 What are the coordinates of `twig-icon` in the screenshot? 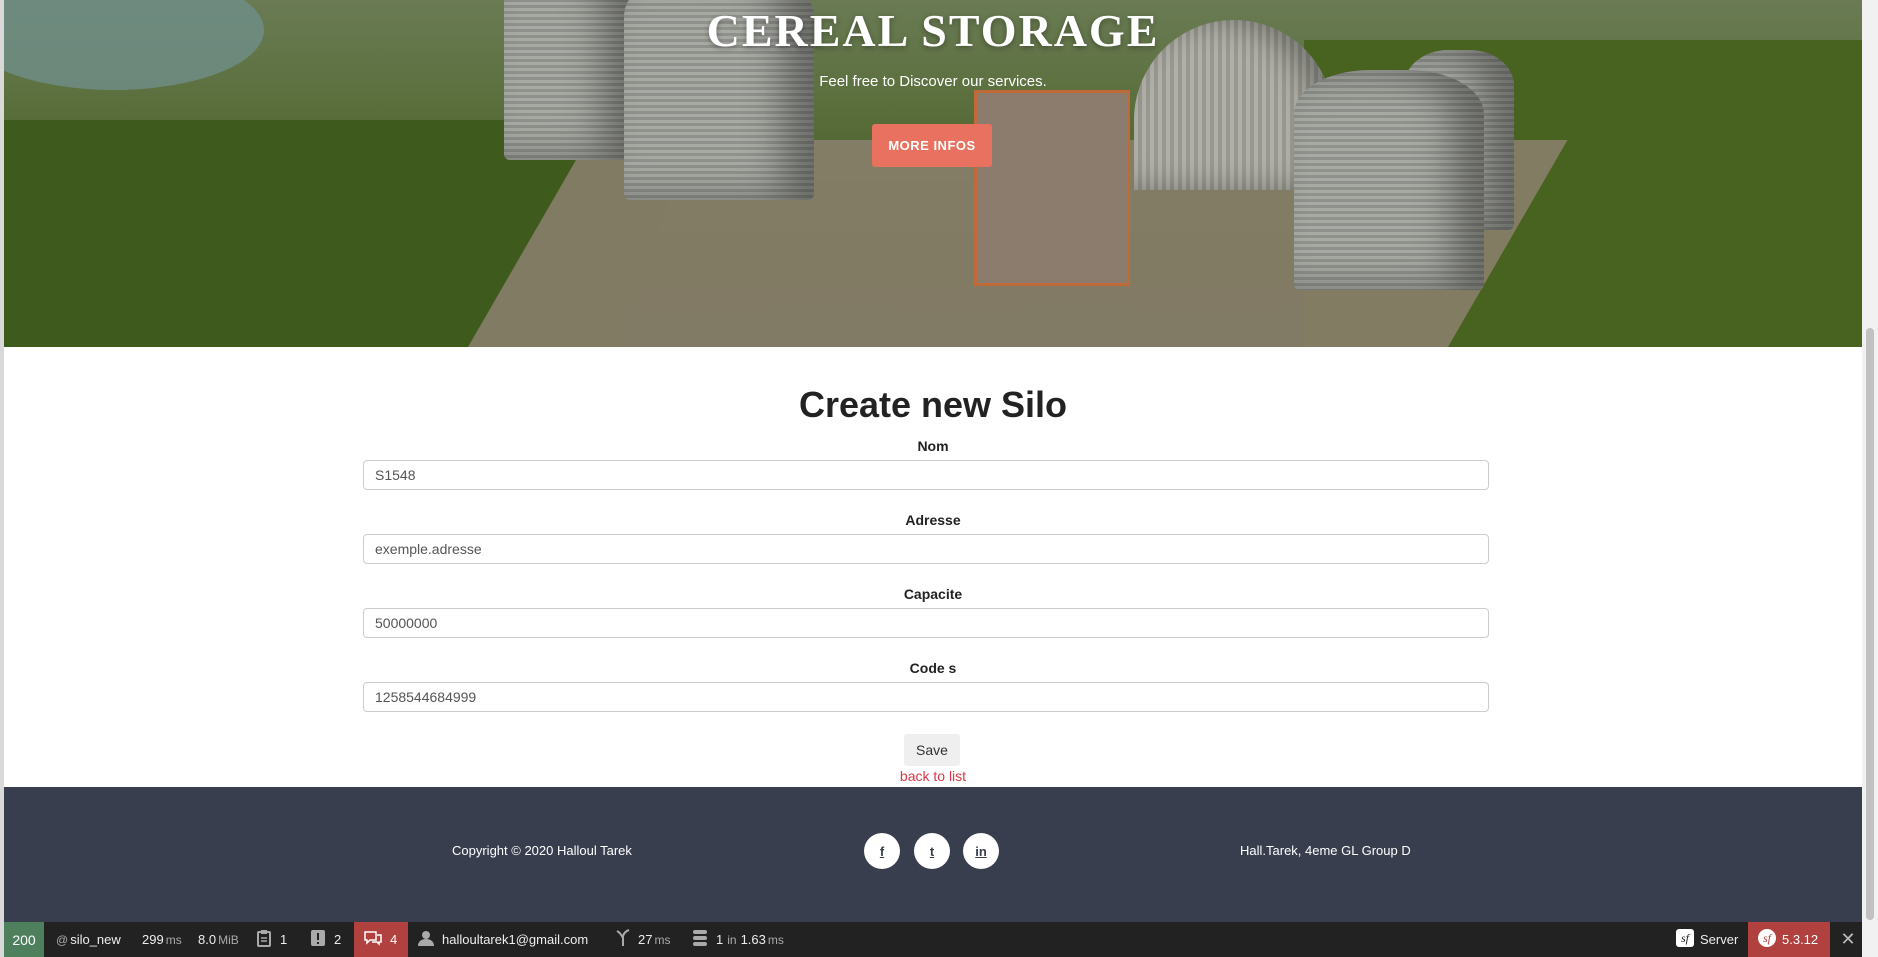 It's located at (623, 939).